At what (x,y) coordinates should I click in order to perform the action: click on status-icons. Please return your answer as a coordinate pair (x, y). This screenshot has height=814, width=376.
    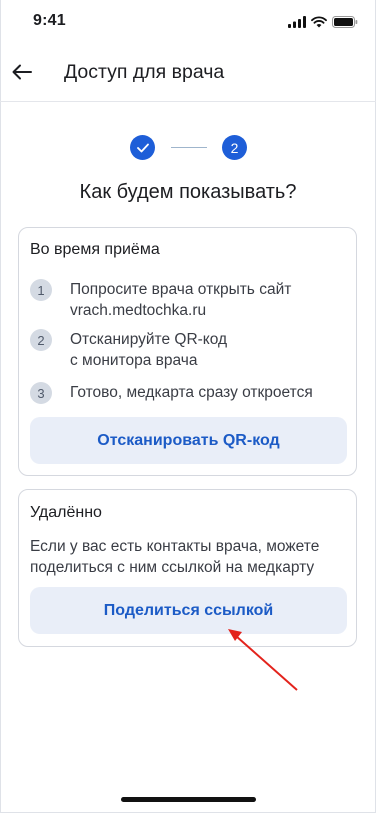
    Looking at the image, I should click on (323, 22).